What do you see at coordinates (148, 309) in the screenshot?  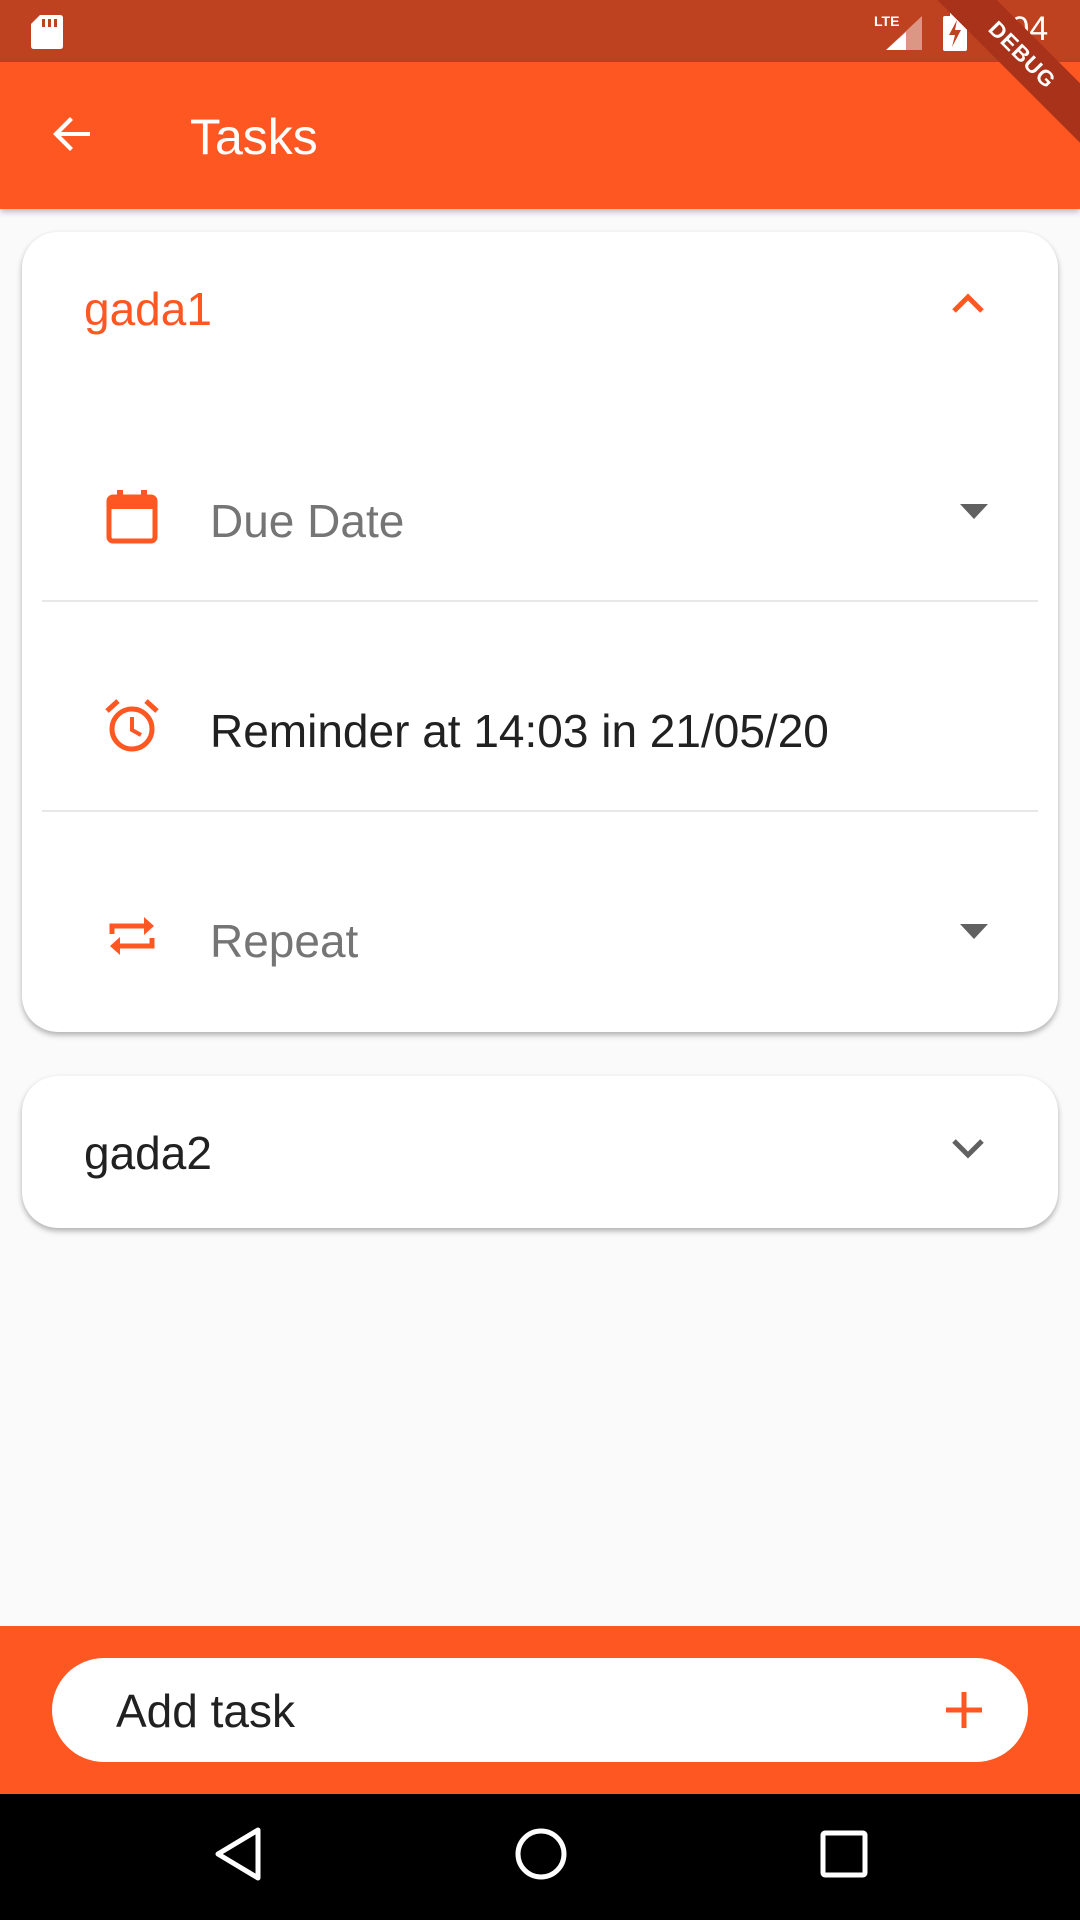 I see `task-title: gada1` at bounding box center [148, 309].